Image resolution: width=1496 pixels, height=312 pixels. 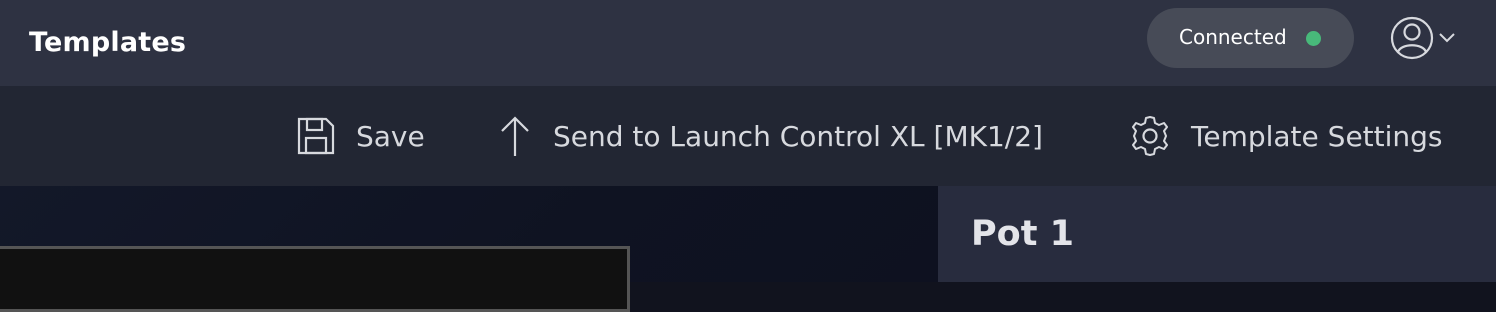 What do you see at coordinates (1022, 234) in the screenshot?
I see `panel-title: Pot 1` at bounding box center [1022, 234].